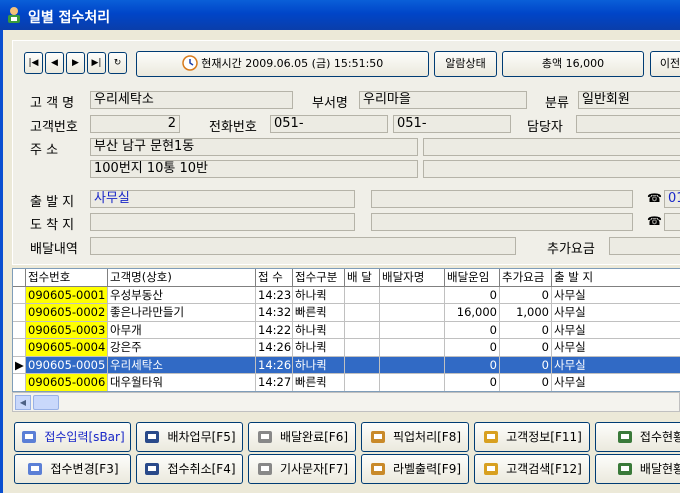 The height and width of the screenshot is (493, 680). I want to click on cell-name: 아무개, so click(182, 330).